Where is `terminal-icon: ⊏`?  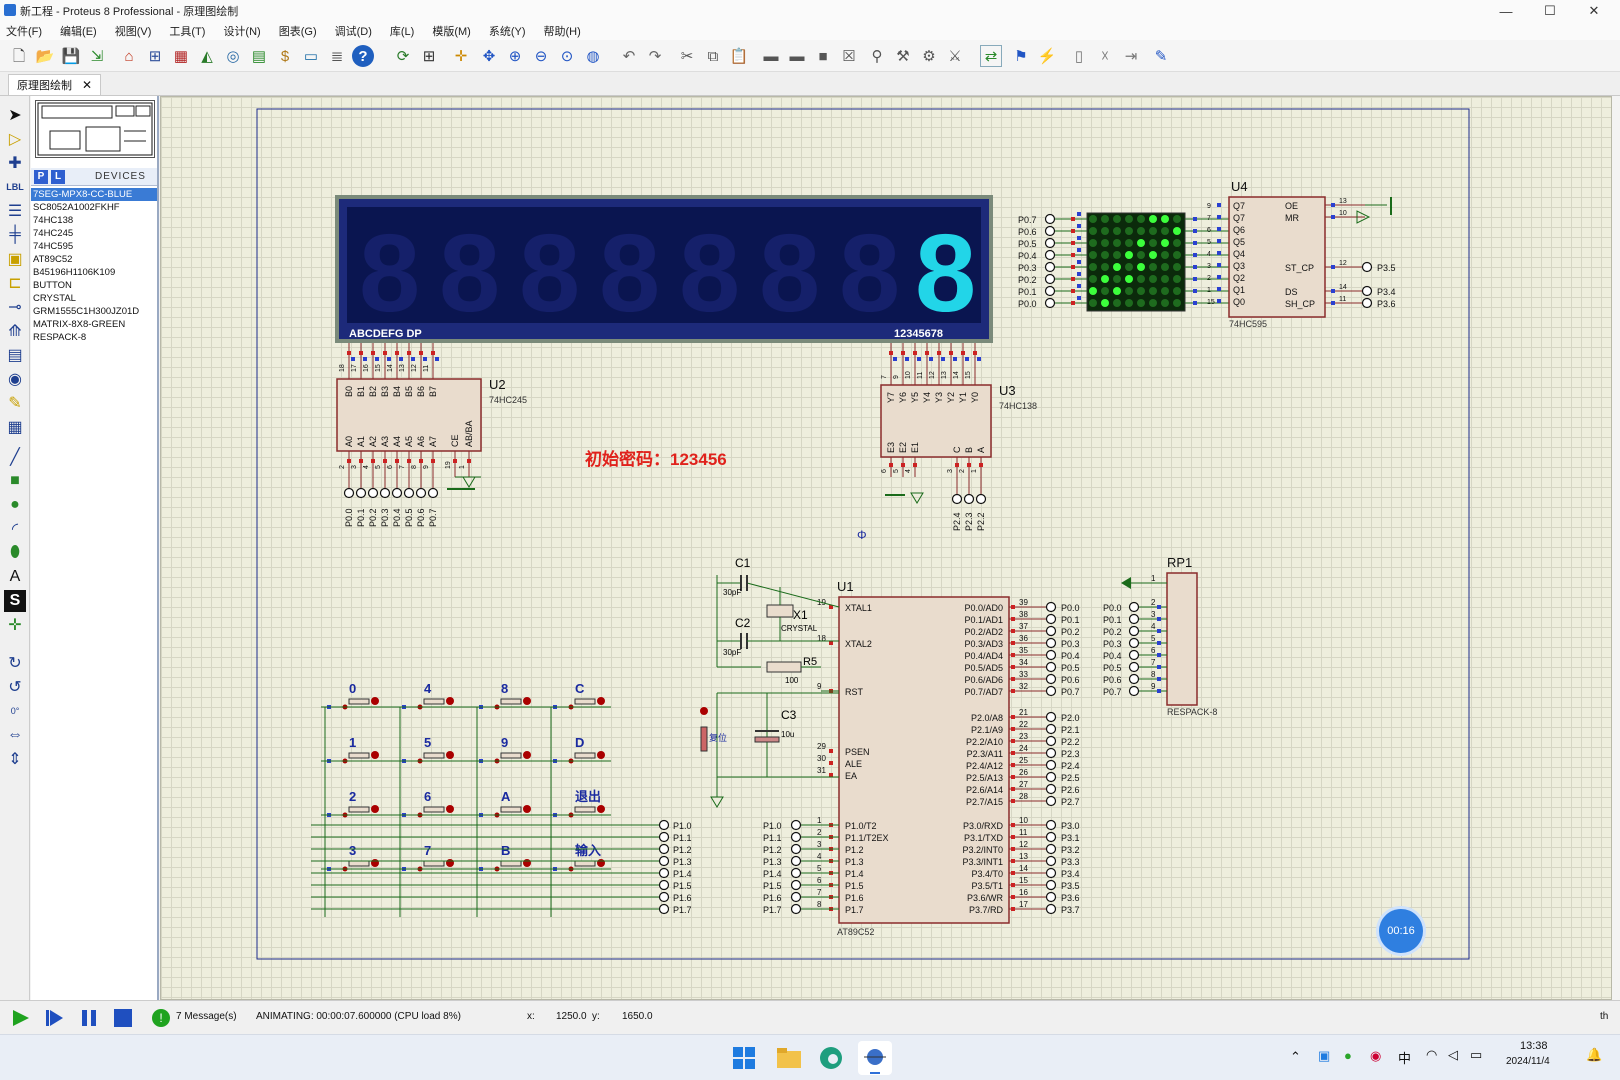
terminal-icon: ⊏ is located at coordinates (15, 283).